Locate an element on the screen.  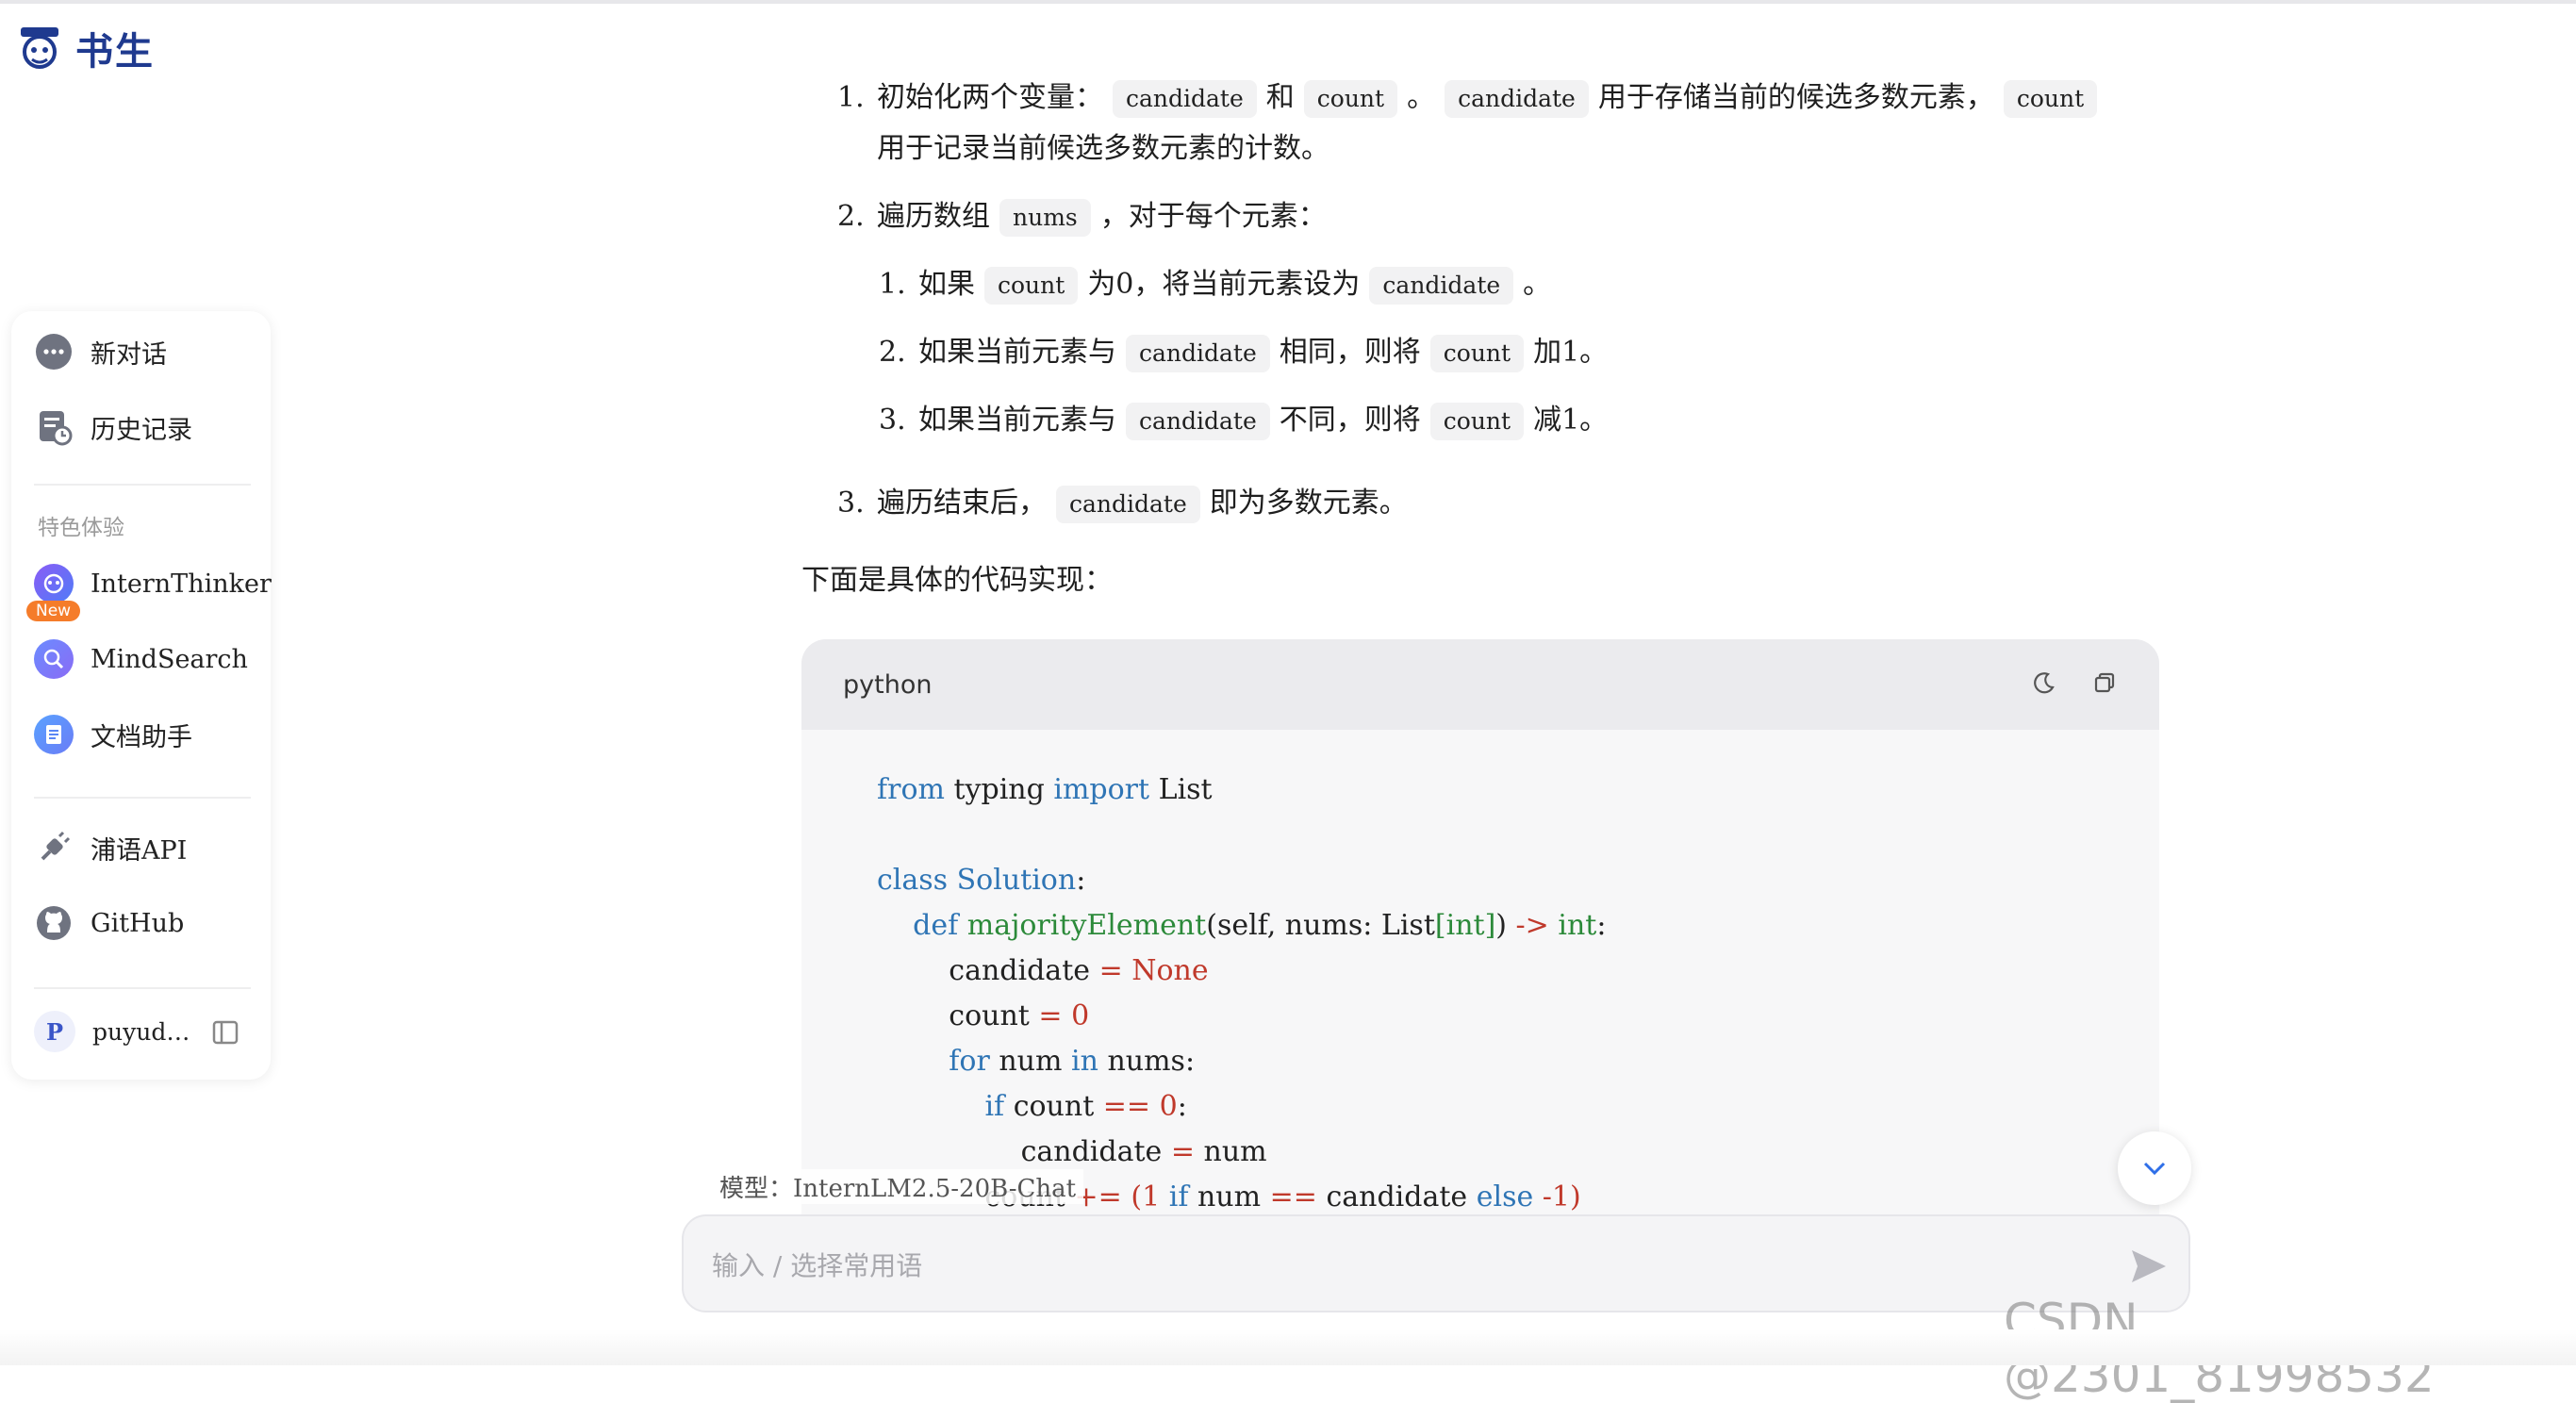
plug-icon is located at coordinates (54, 847).